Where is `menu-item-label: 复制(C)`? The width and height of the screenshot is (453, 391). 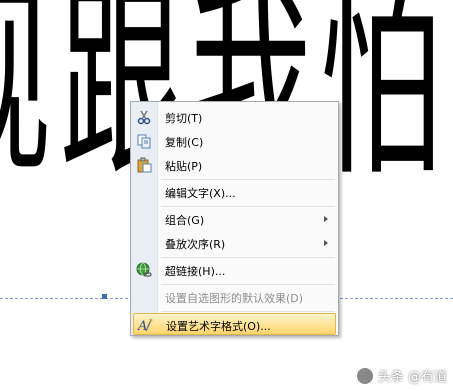
menu-item-label: 复制(C) is located at coordinates (184, 142).